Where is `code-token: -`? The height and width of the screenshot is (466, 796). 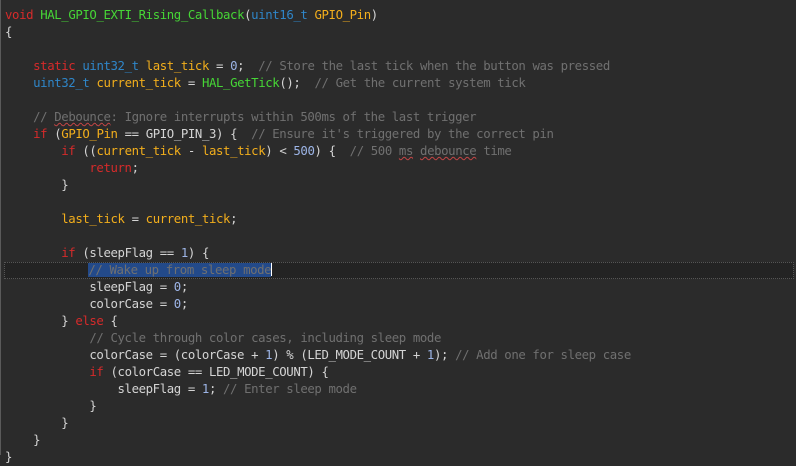 code-token: - is located at coordinates (191, 151).